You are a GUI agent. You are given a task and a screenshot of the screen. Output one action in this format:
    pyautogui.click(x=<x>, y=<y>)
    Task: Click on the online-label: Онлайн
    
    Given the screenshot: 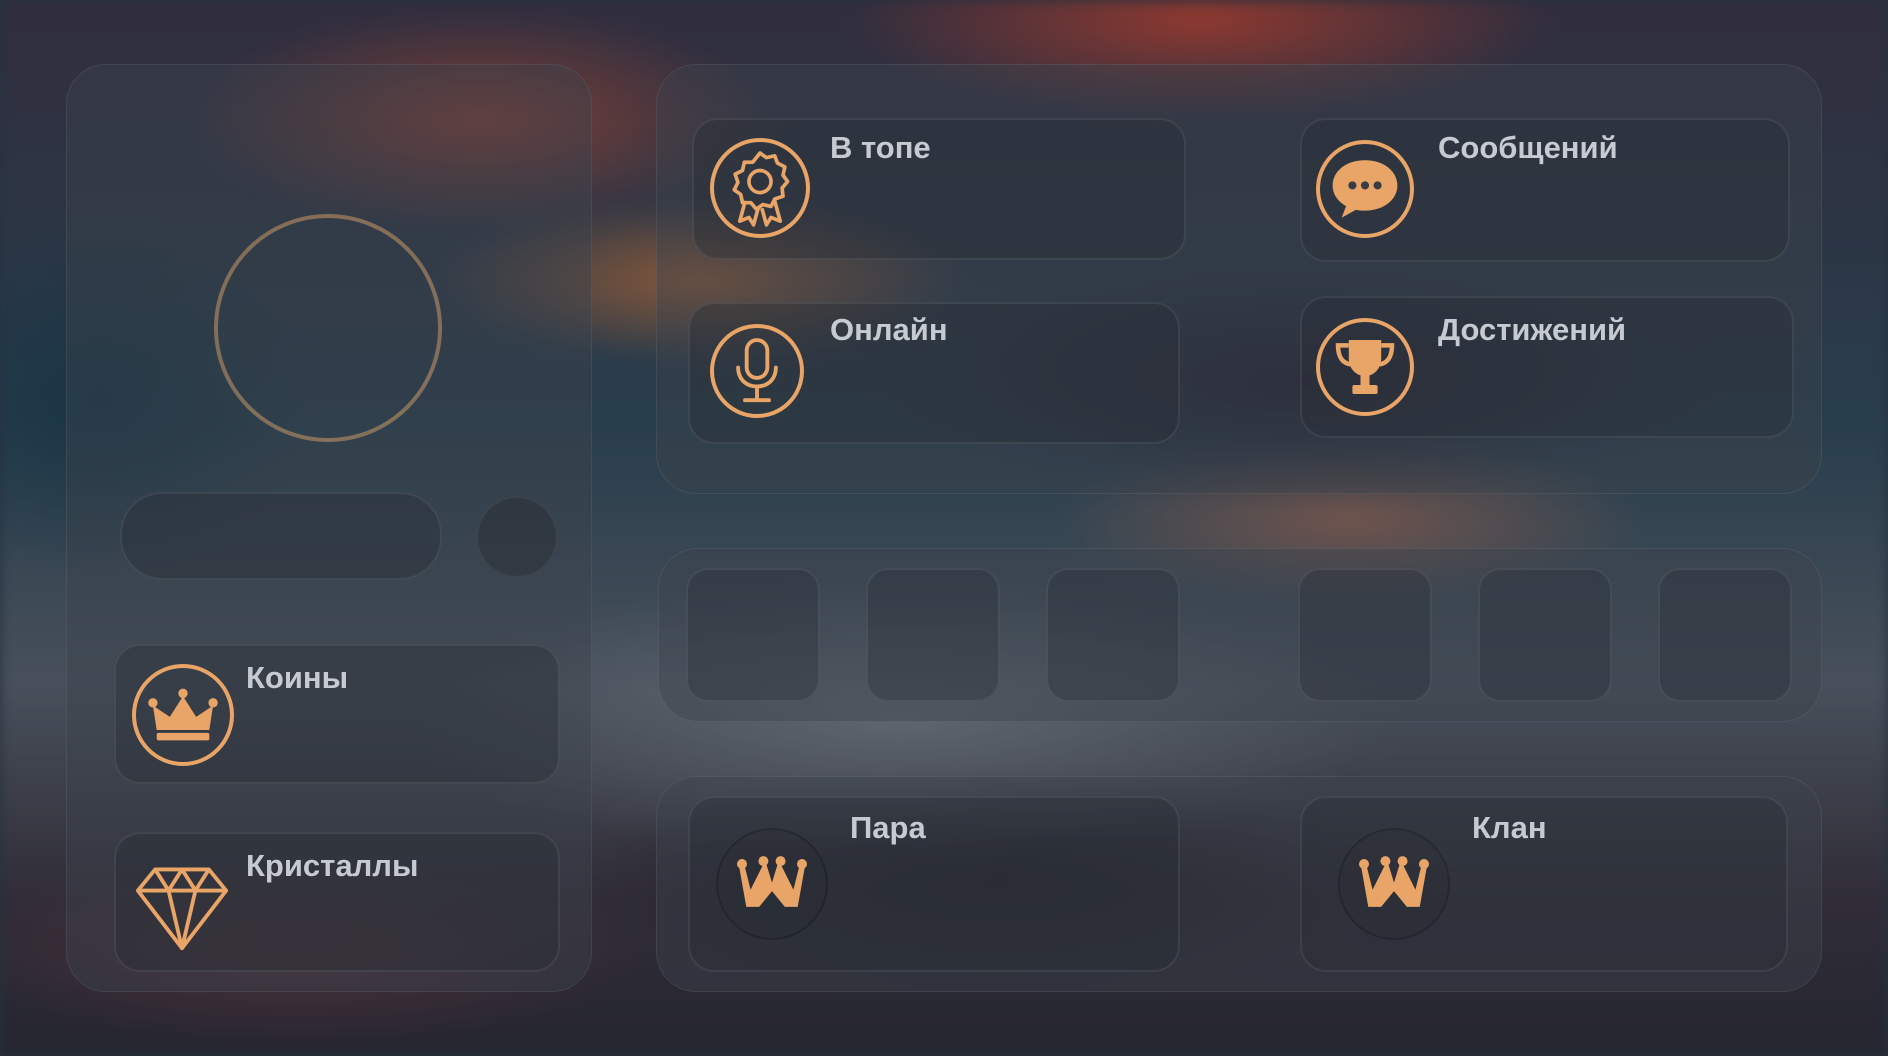 What is the action you would take?
    pyautogui.click(x=889, y=329)
    